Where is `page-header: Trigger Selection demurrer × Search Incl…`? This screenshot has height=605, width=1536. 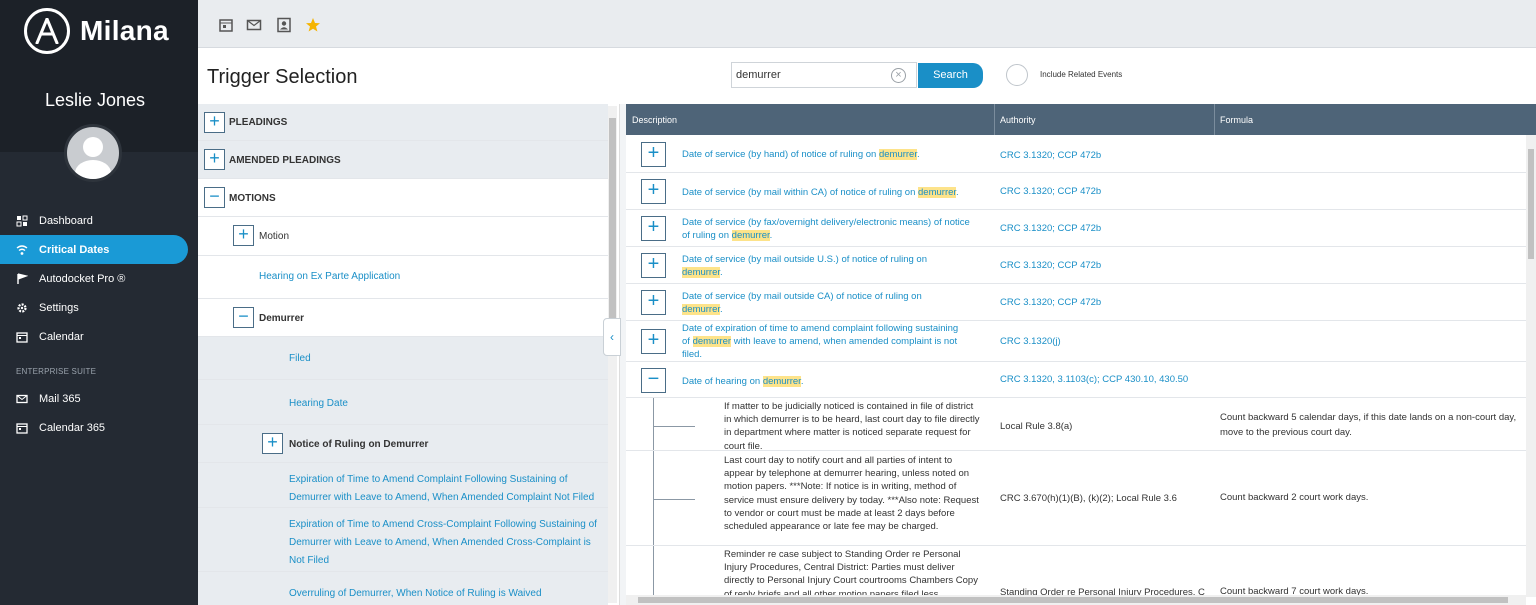 page-header: Trigger Selection demurrer × Search Incl… is located at coordinates (867, 76).